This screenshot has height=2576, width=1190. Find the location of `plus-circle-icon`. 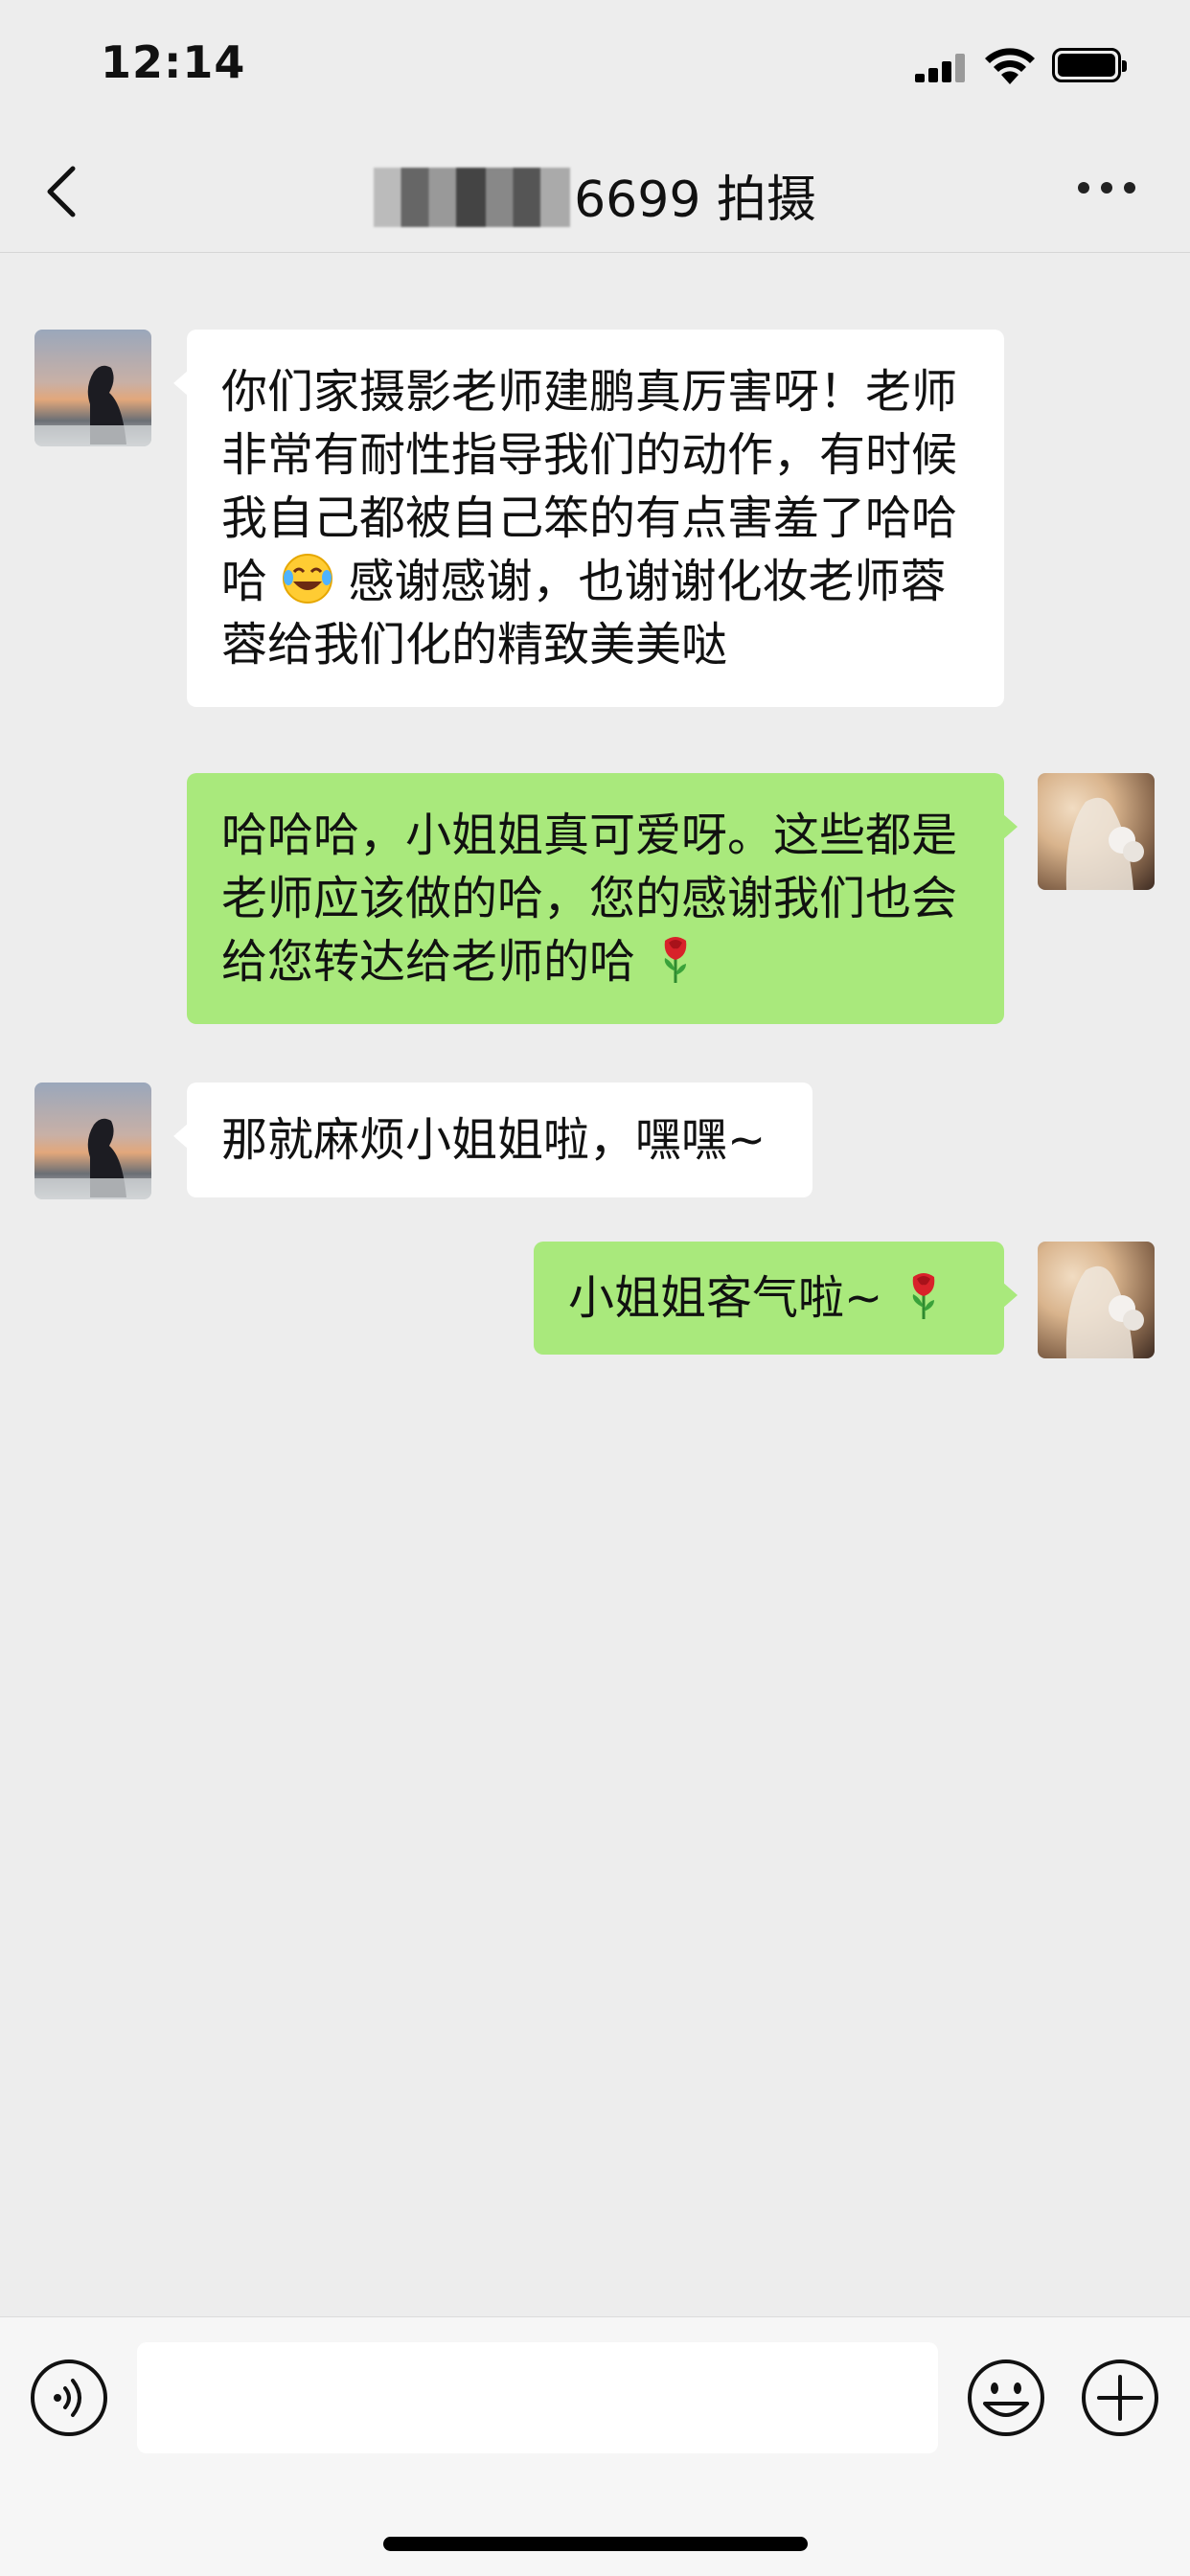

plus-circle-icon is located at coordinates (1120, 2398).